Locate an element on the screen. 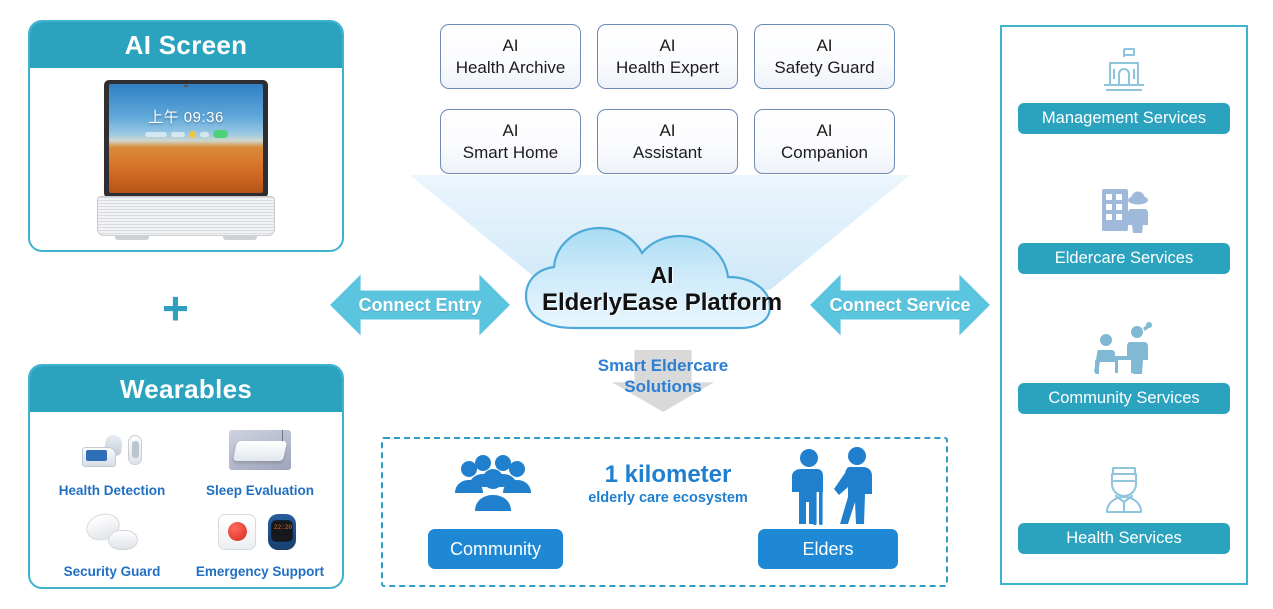 The width and height of the screenshot is (1273, 609). device-clock-label: 上午 09:36 is located at coordinates (186, 117).